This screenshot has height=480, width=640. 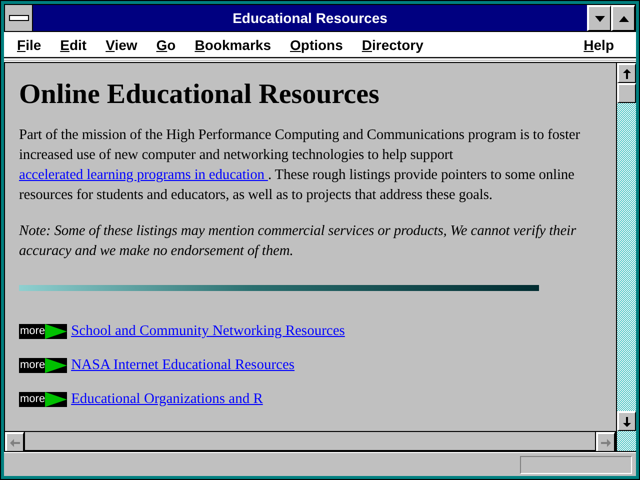 What do you see at coordinates (143, 175) in the screenshot?
I see `text-link: accelerated learning programs in education` at bounding box center [143, 175].